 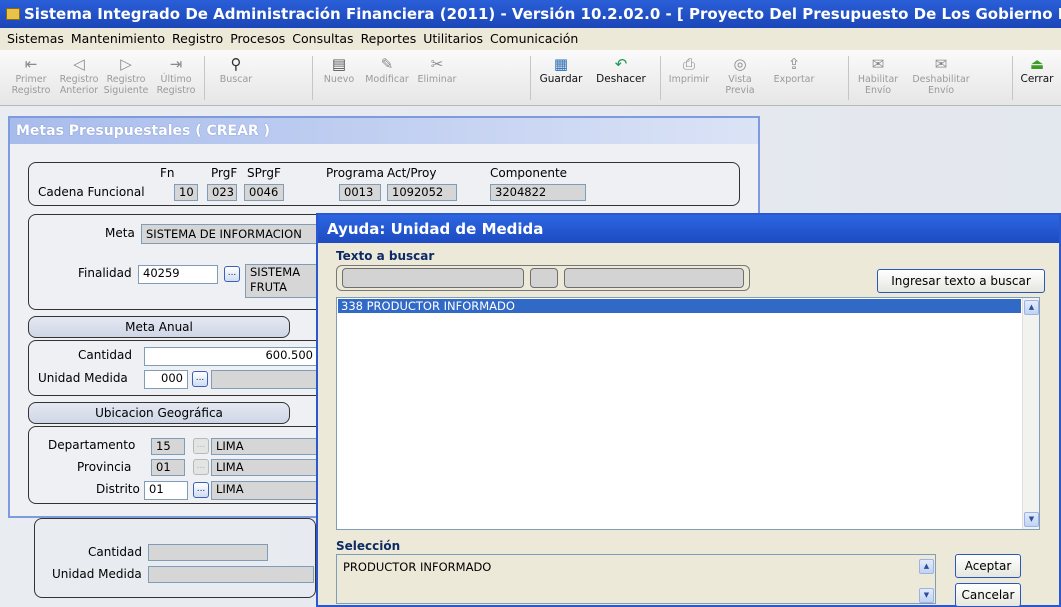 I want to click on finalidad-desc-field: SISTEMA FRUTA, so click(x=283, y=281).